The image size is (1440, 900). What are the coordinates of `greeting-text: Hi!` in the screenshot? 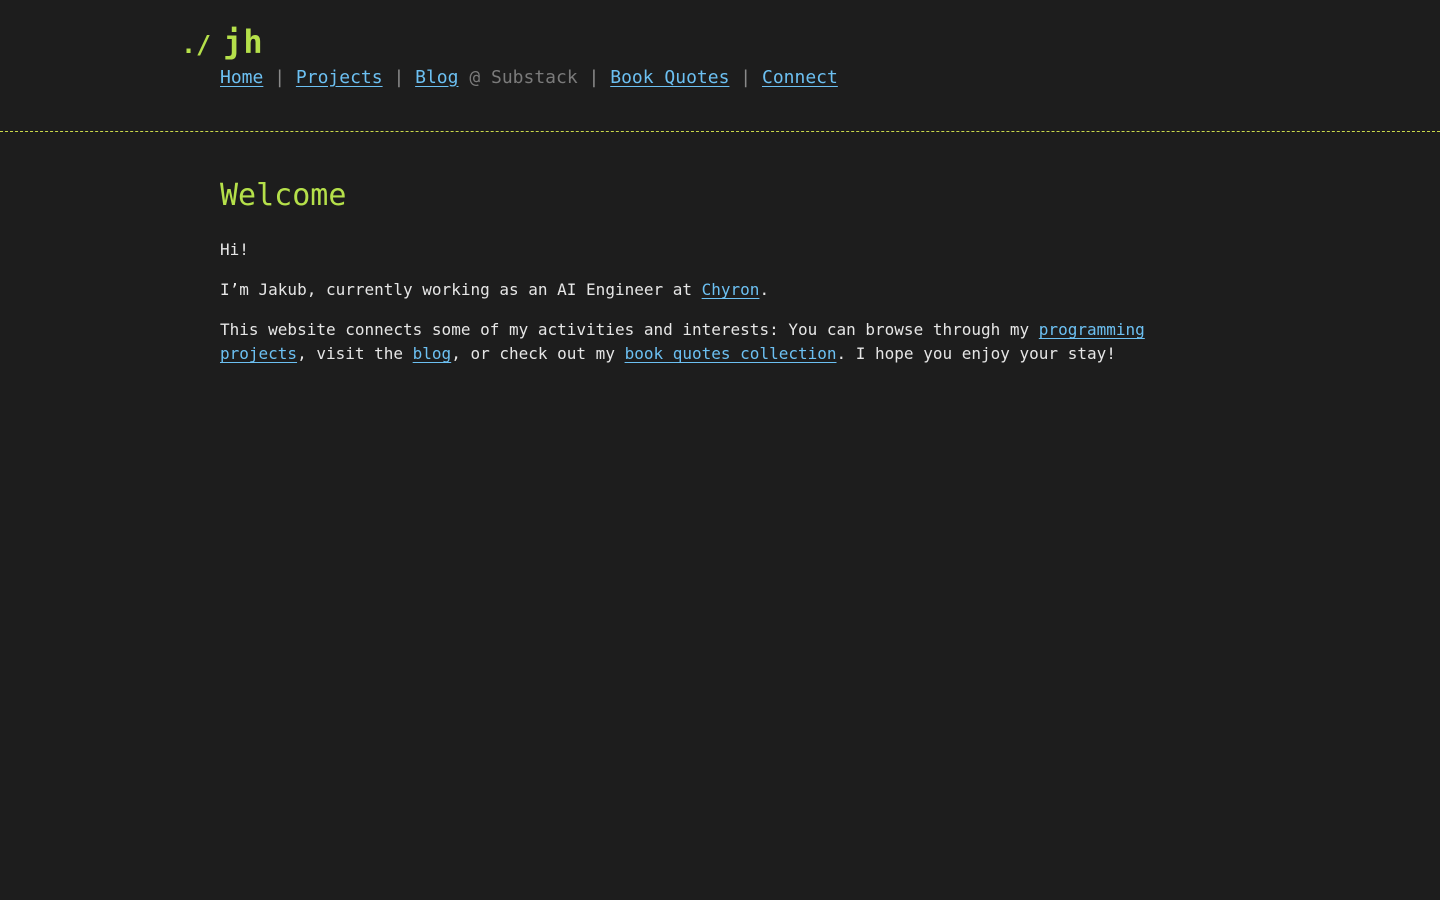 It's located at (234, 249).